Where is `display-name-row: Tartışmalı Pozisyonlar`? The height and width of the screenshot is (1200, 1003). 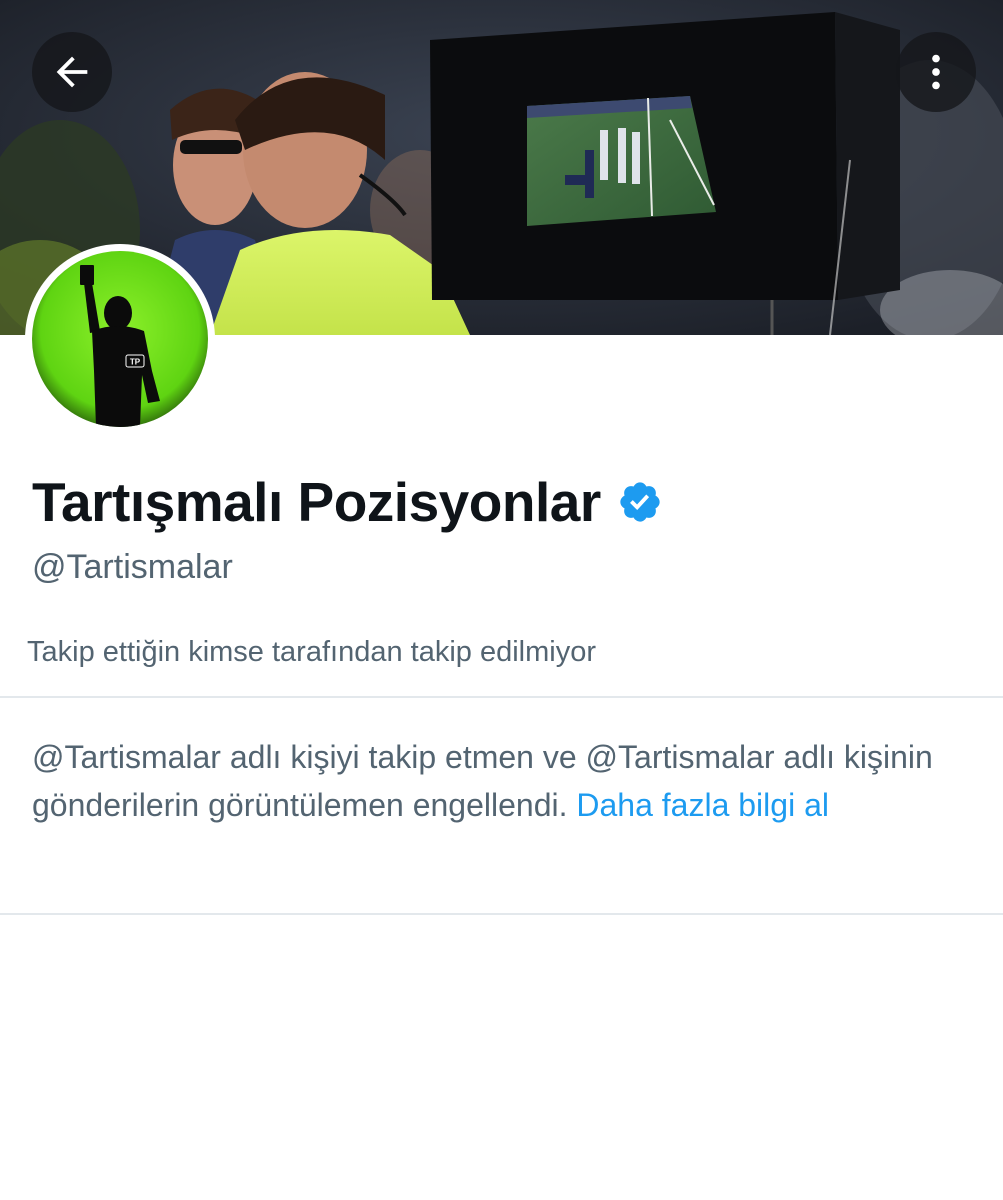
display-name-row: Tartışmalı Pozisyonlar is located at coordinates (347, 502).